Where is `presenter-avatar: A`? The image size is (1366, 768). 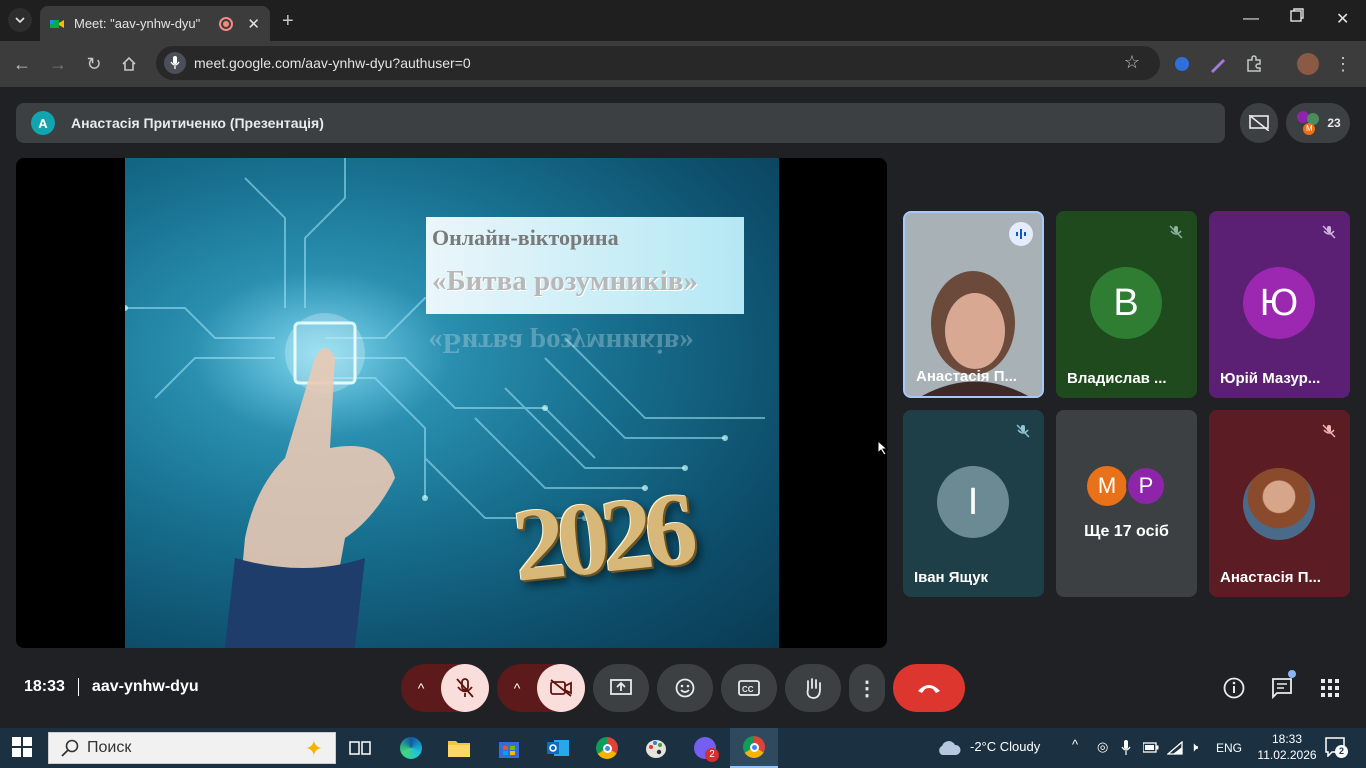
presenter-avatar: A is located at coordinates (43, 123).